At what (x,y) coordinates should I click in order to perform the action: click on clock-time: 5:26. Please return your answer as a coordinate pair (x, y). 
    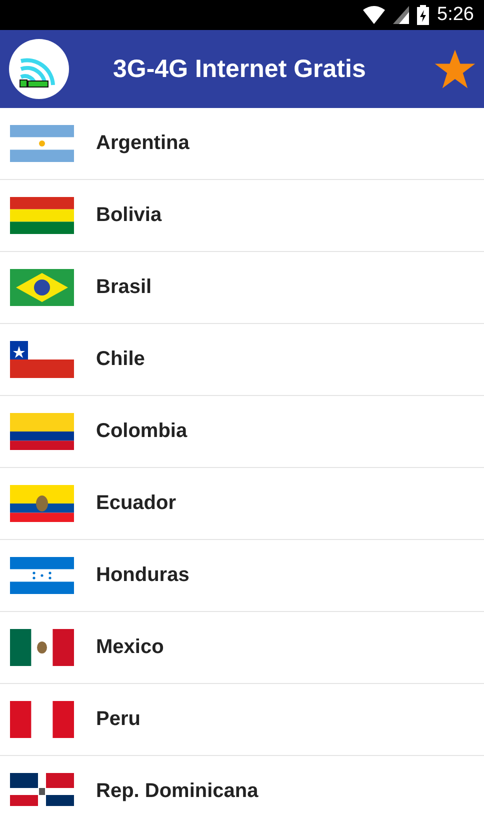
    Looking at the image, I should click on (455, 15).